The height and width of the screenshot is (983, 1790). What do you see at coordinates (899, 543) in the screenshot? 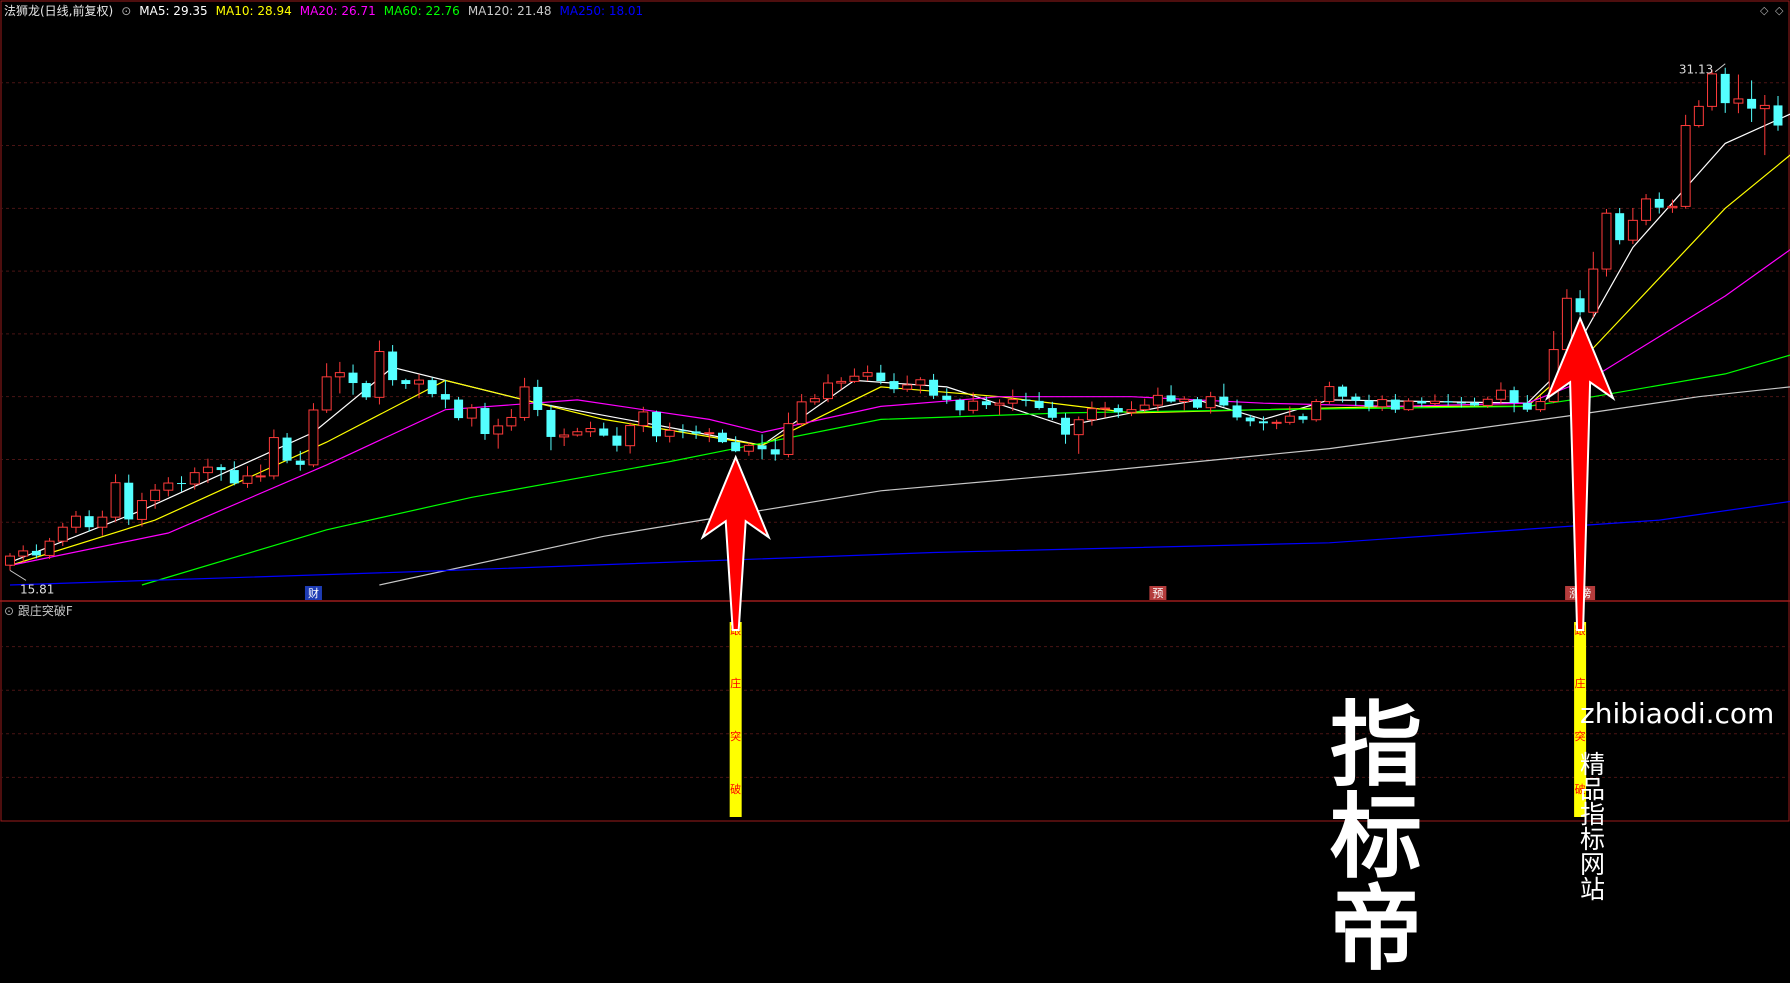
I see `ma-line-ma250` at bounding box center [899, 543].